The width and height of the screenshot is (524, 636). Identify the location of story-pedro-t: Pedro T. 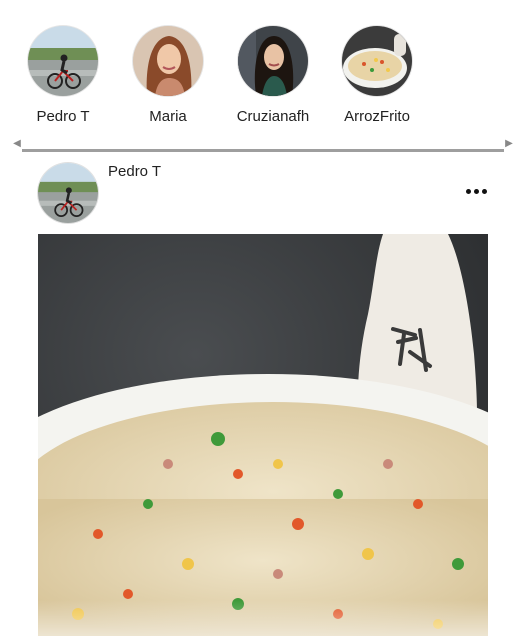
(63, 81).